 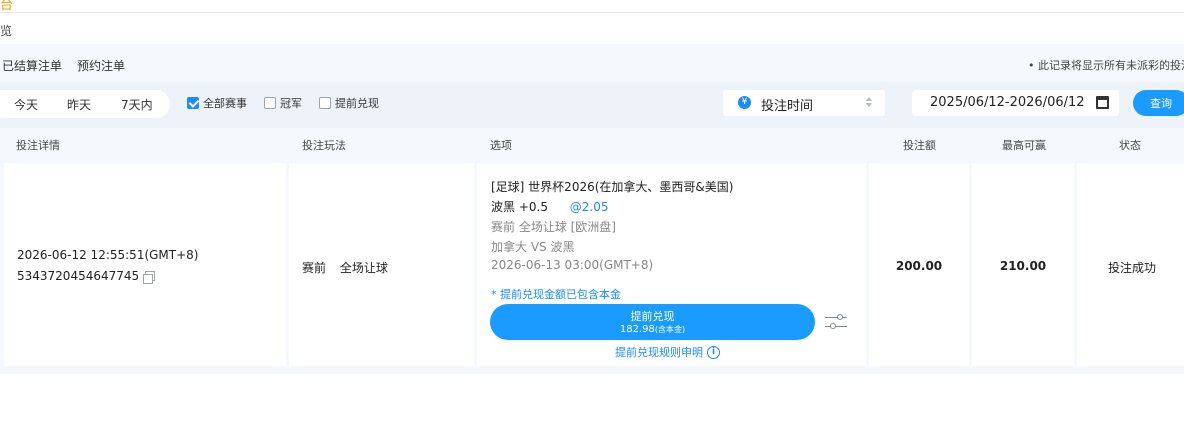 I want to click on col-max-win: 最高可赢, so click(x=1024, y=145).